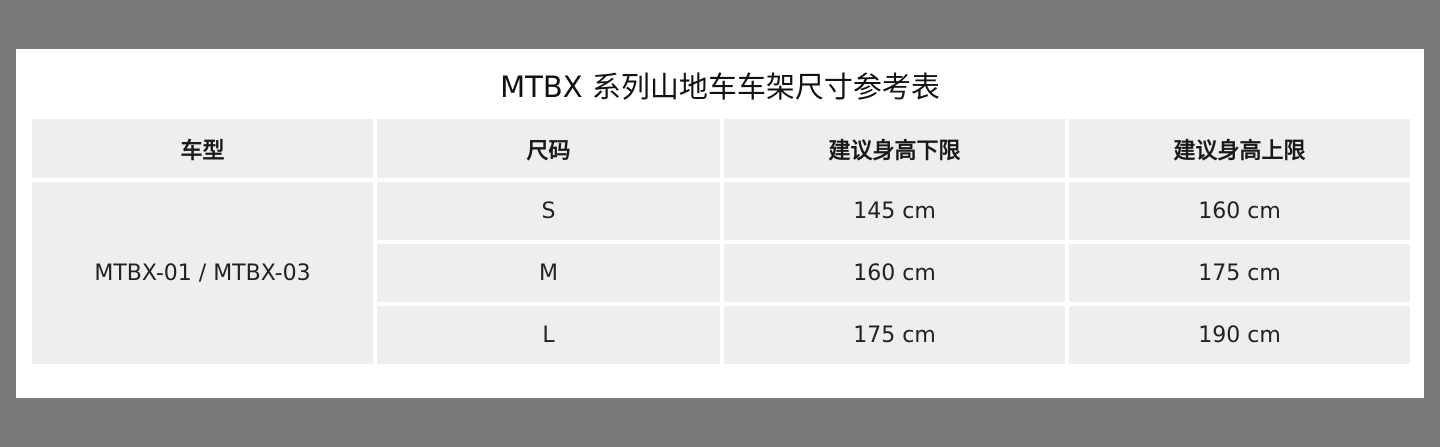  I want to click on header-row: 车型 尺码 建议身高下限 建议身高上限, so click(721, 148).